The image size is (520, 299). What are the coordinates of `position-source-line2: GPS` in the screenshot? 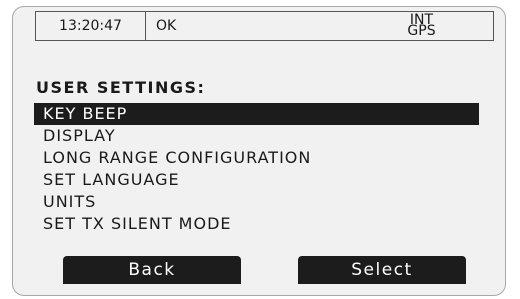 It's located at (421, 31).